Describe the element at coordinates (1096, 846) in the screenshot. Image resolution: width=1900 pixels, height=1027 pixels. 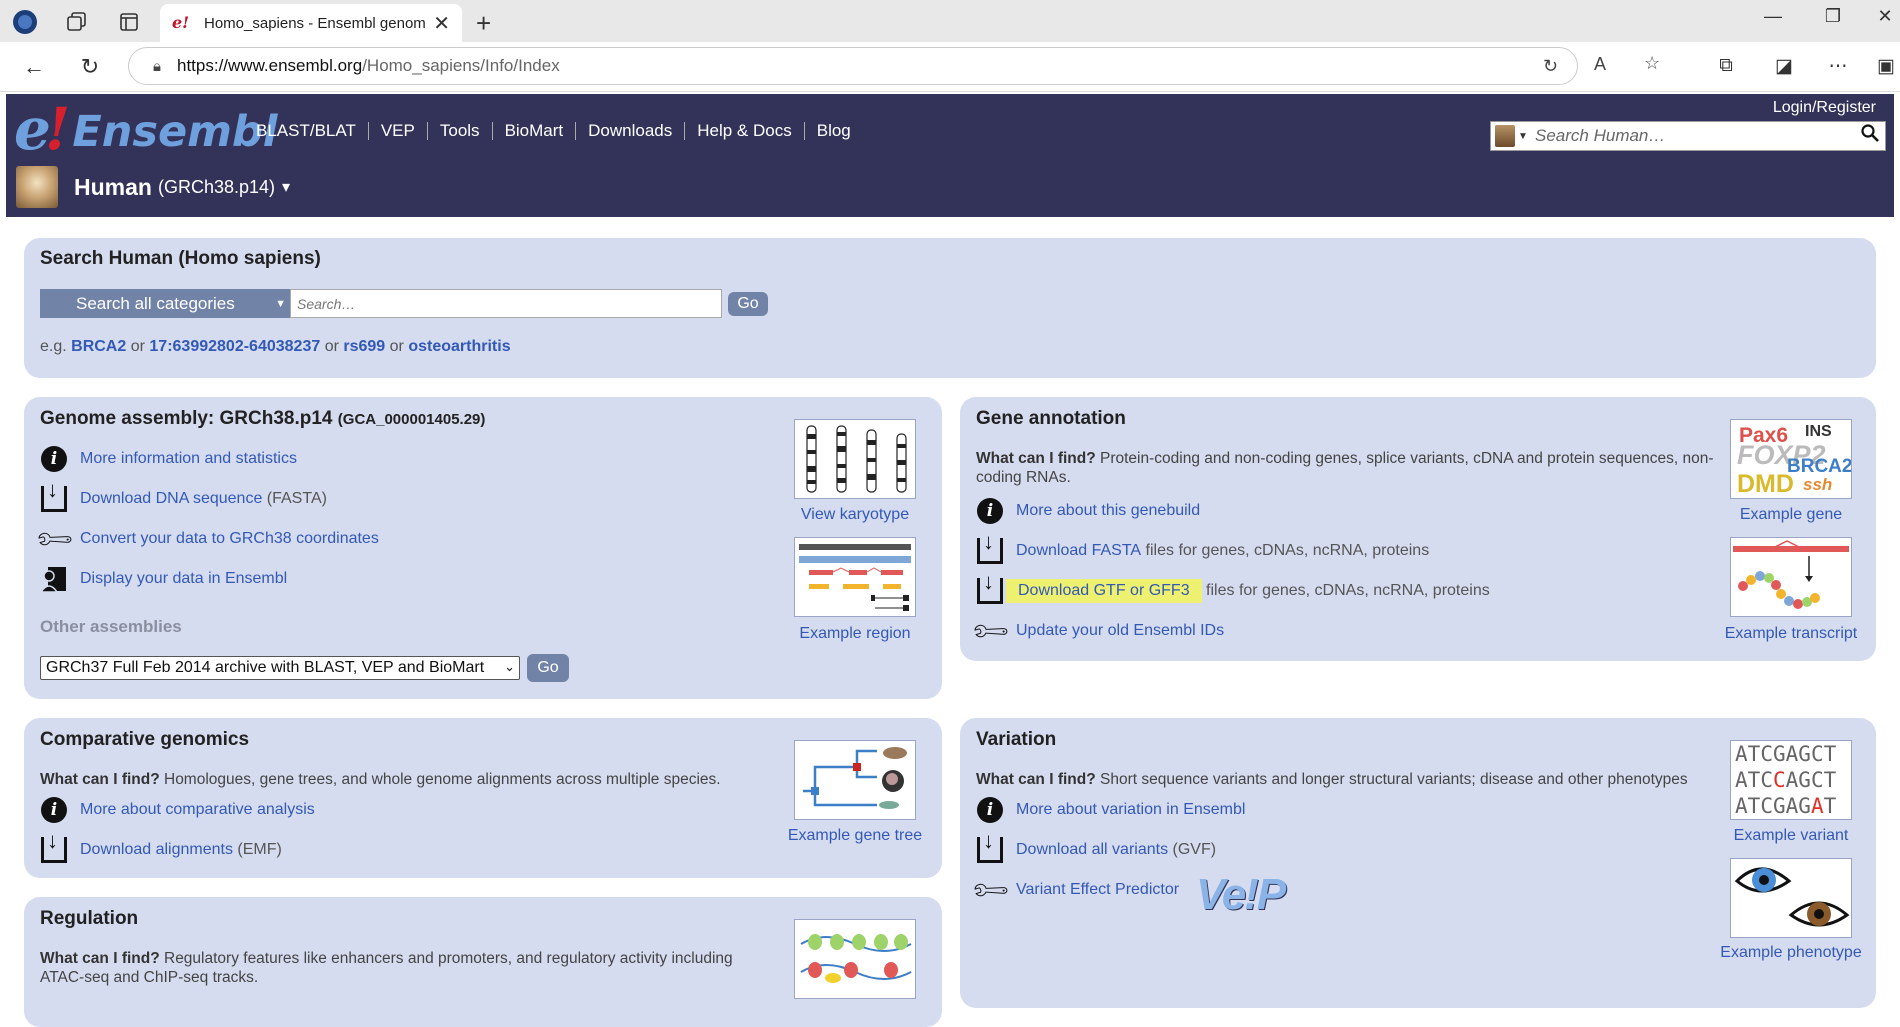
I see `download-variants-row: Download all variants (GVF)` at that location.